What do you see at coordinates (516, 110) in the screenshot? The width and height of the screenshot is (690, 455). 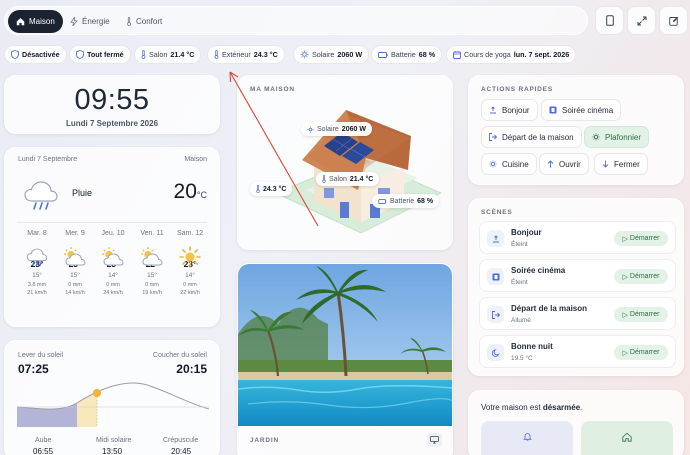 I see `quick-action-label: Bonjour` at bounding box center [516, 110].